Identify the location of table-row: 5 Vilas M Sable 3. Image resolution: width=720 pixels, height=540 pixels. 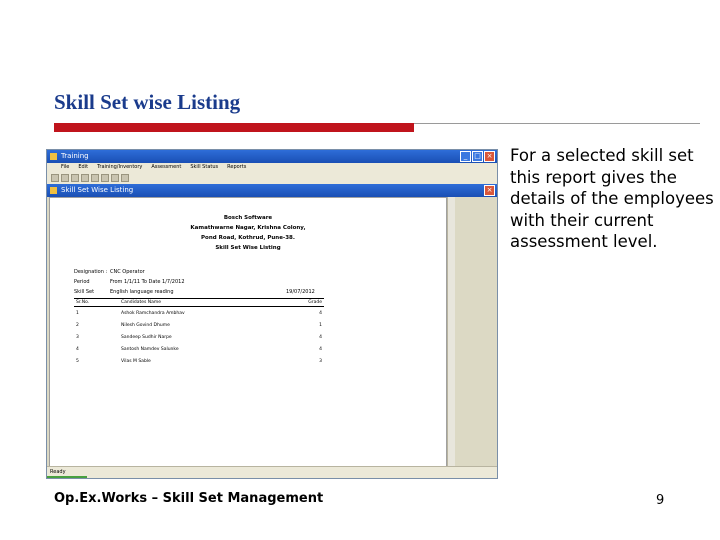
(199, 361).